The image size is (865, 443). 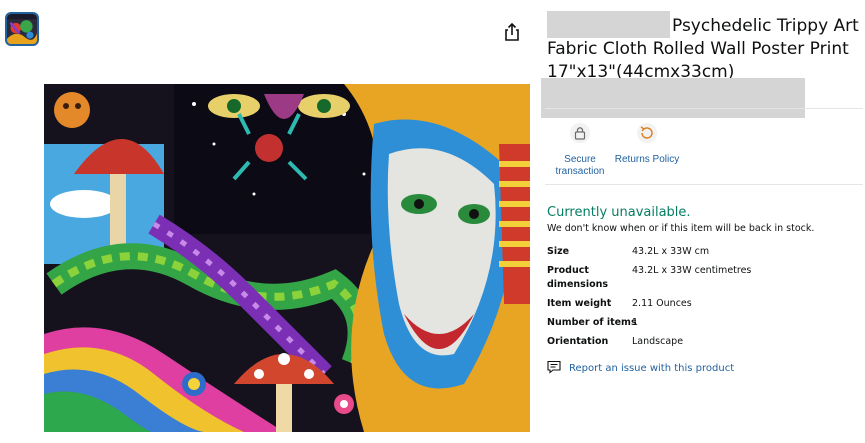 What do you see at coordinates (592, 322) in the screenshot?
I see `spec-items-label: Number of items` at bounding box center [592, 322].